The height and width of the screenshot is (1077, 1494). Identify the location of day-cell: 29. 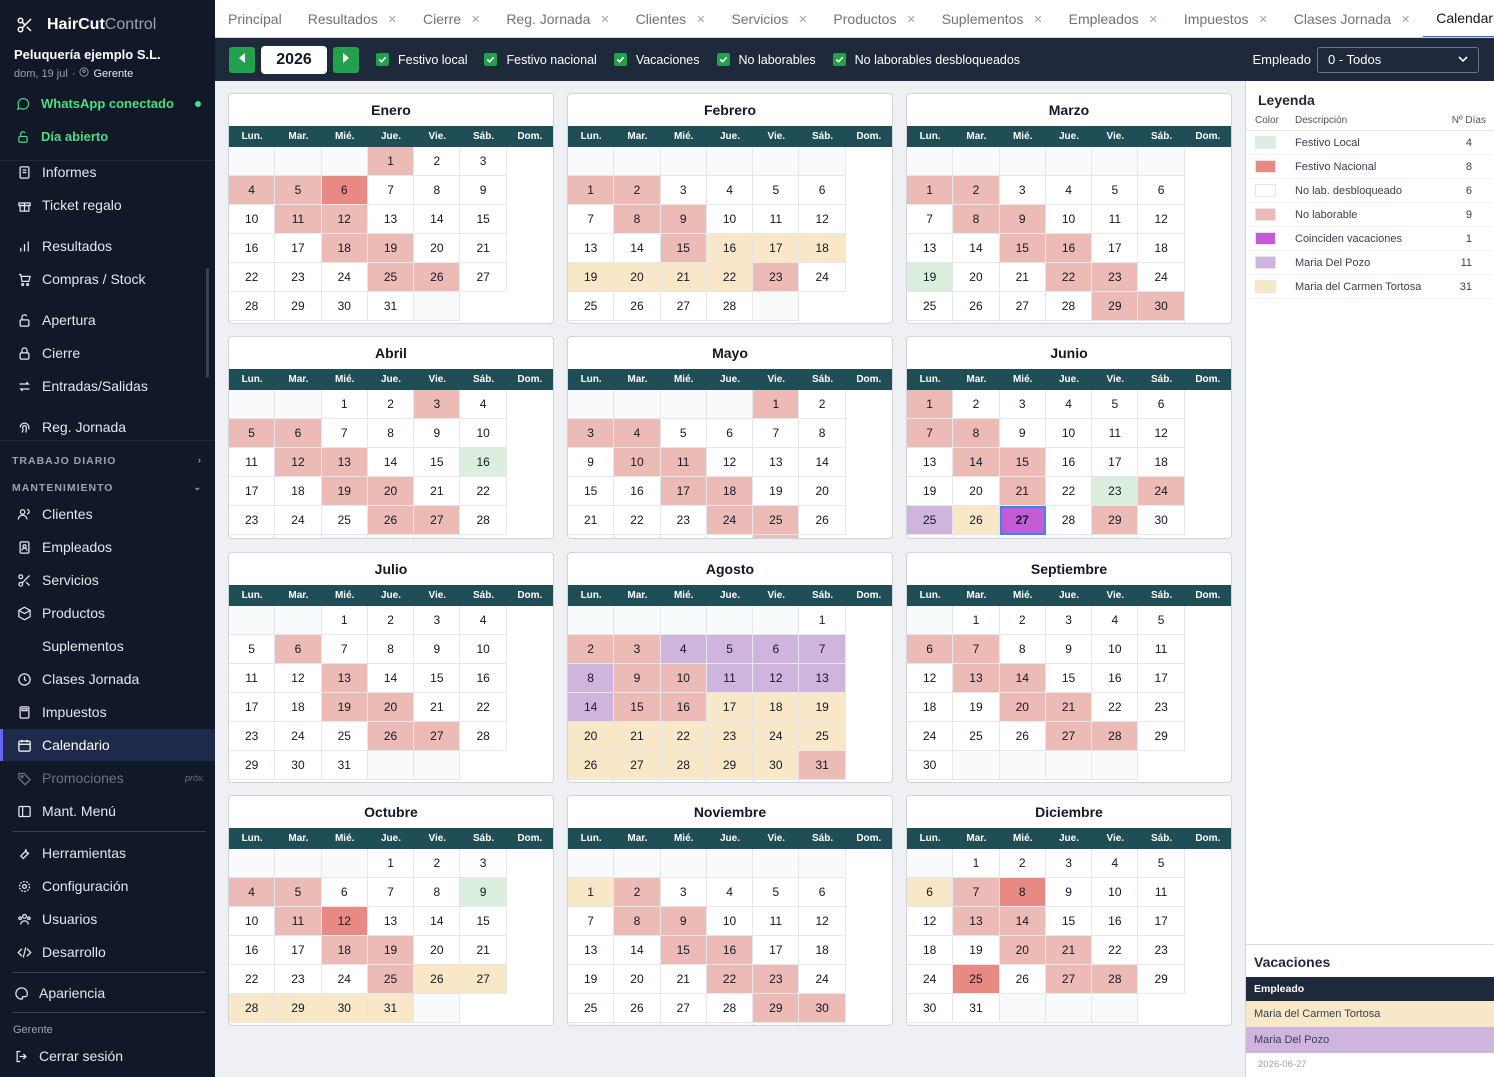
(252, 536).